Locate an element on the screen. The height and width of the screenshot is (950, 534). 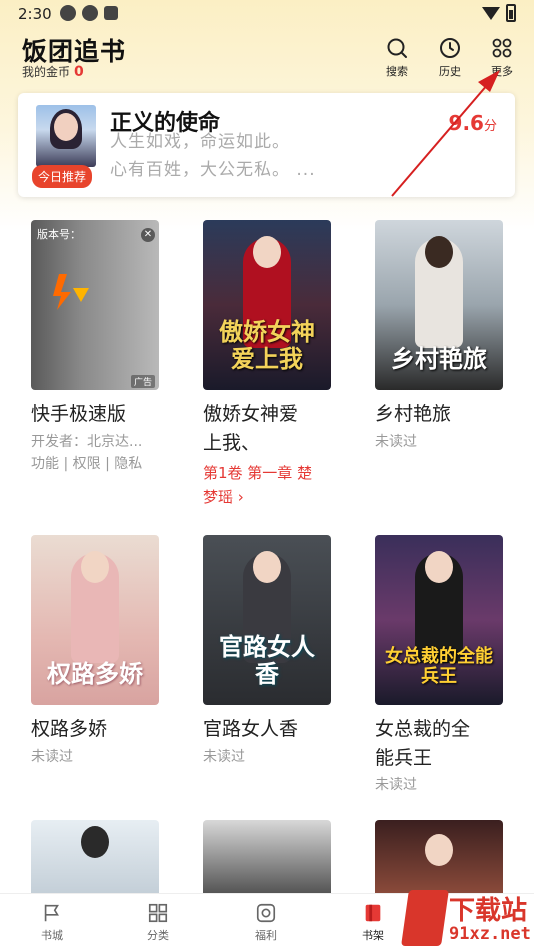
book-item: 女总裁的全能兵王 女总裁的全 能兵王 未读过 is located at coordinates (440, 665).